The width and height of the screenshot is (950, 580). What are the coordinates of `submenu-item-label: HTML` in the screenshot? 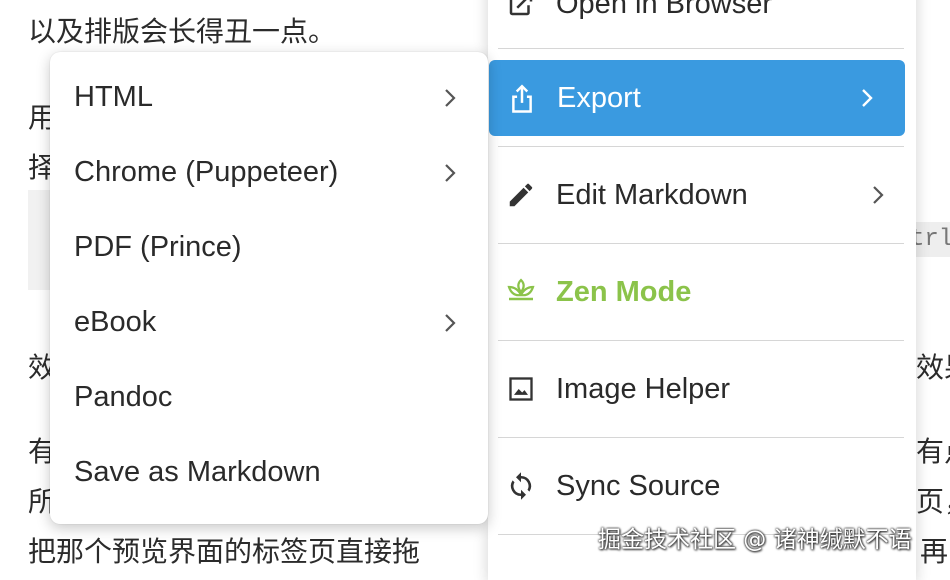 It's located at (113, 97).